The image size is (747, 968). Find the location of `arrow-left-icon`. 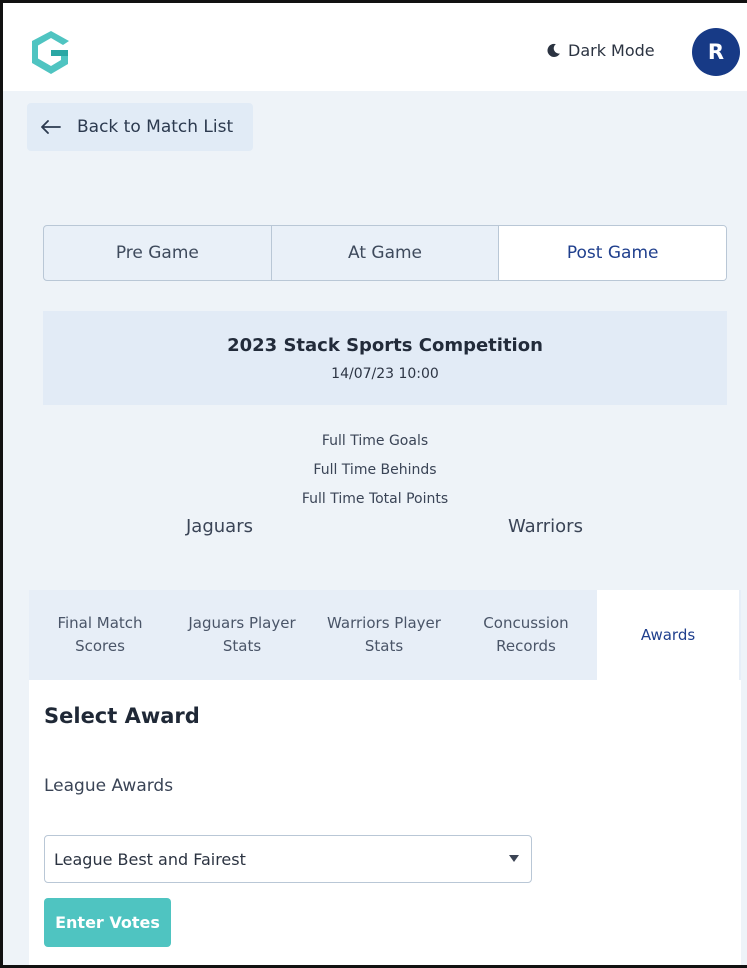

arrow-left-icon is located at coordinates (51, 127).